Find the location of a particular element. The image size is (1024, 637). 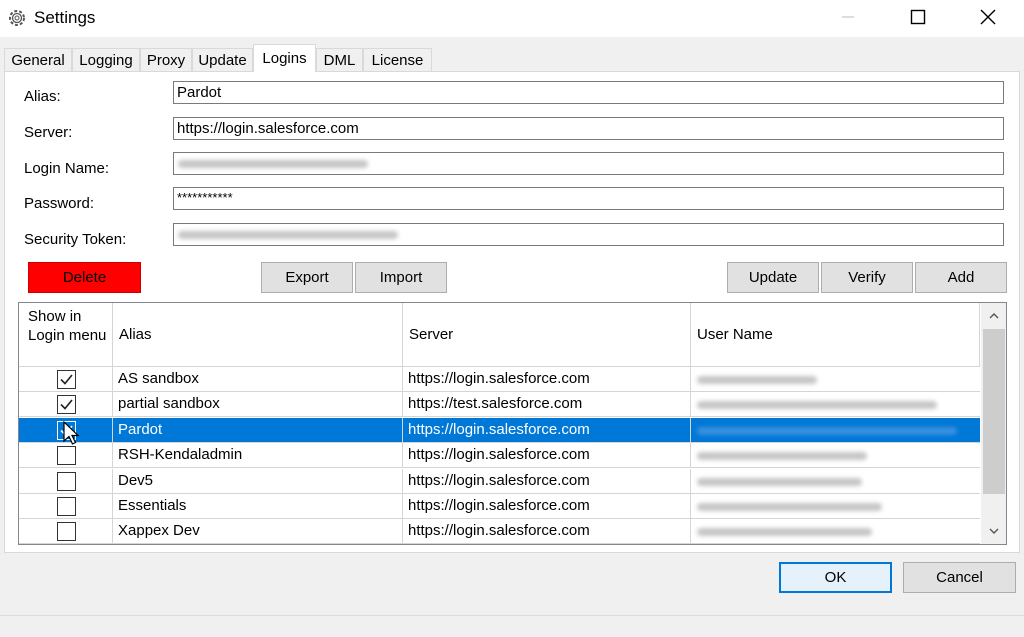

column-header-alias: Alias is located at coordinates (258, 335).